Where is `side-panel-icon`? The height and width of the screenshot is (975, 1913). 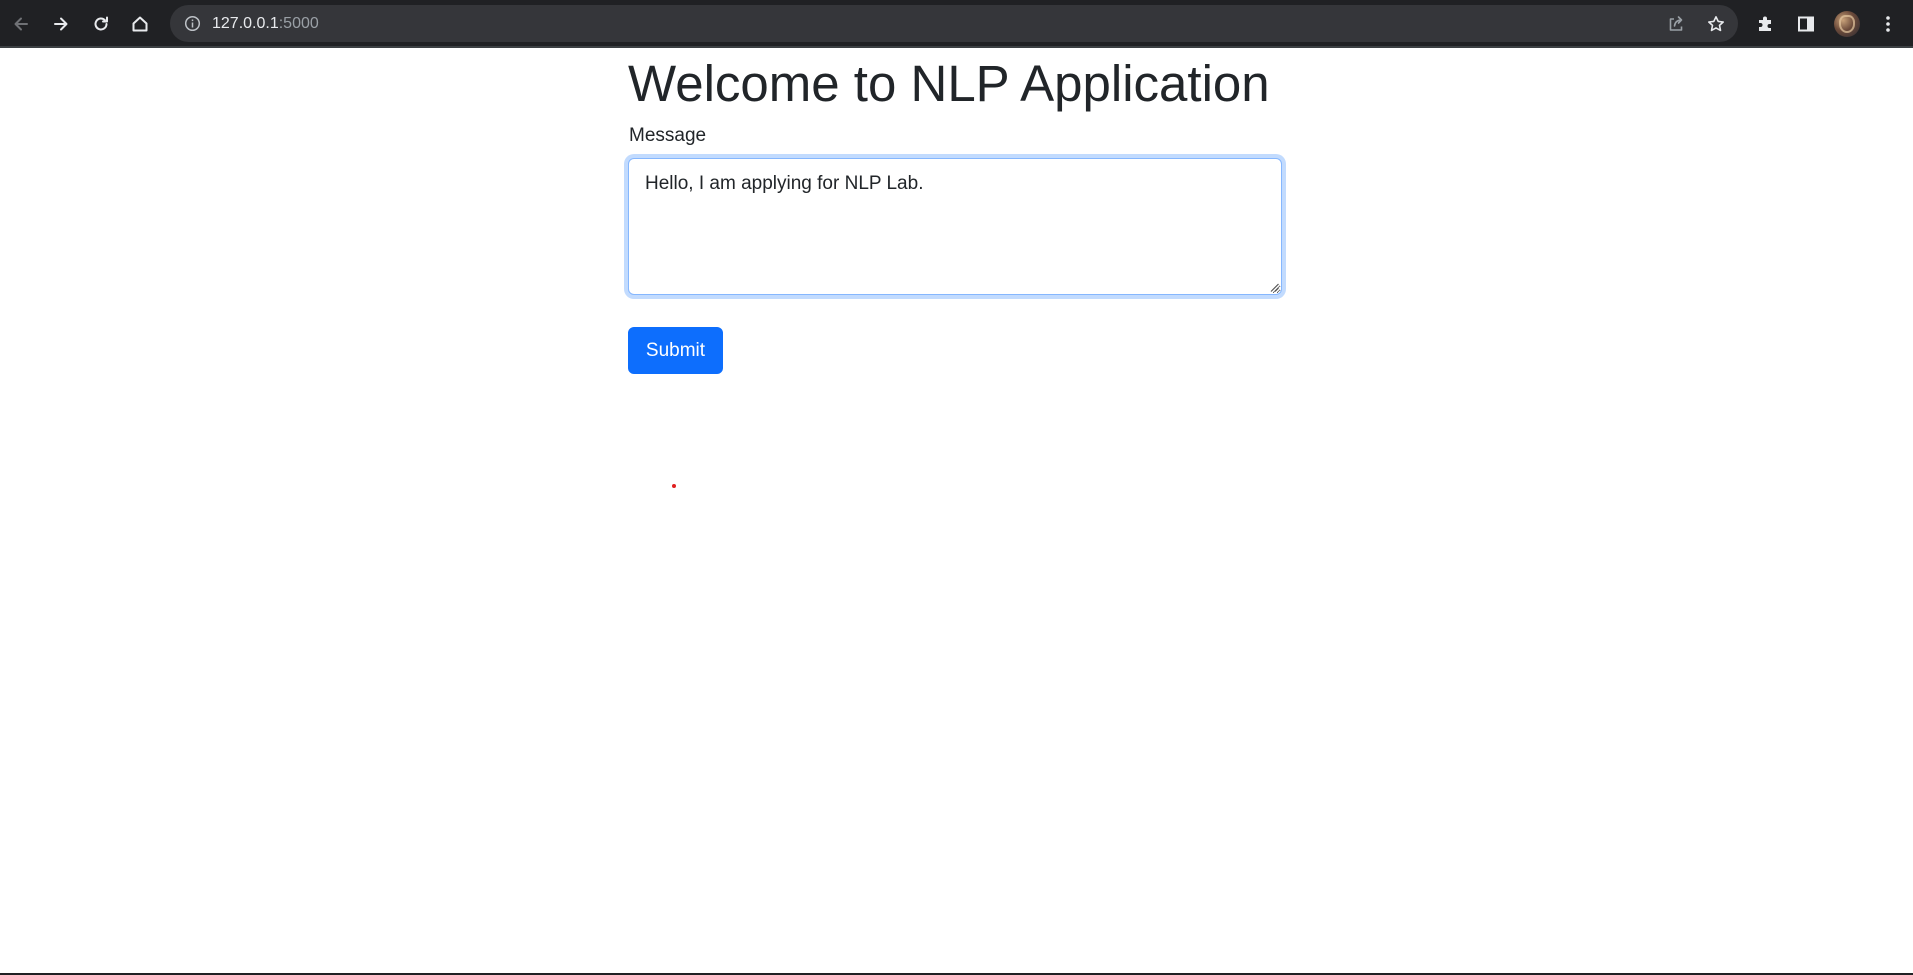
side-panel-icon is located at coordinates (1806, 24).